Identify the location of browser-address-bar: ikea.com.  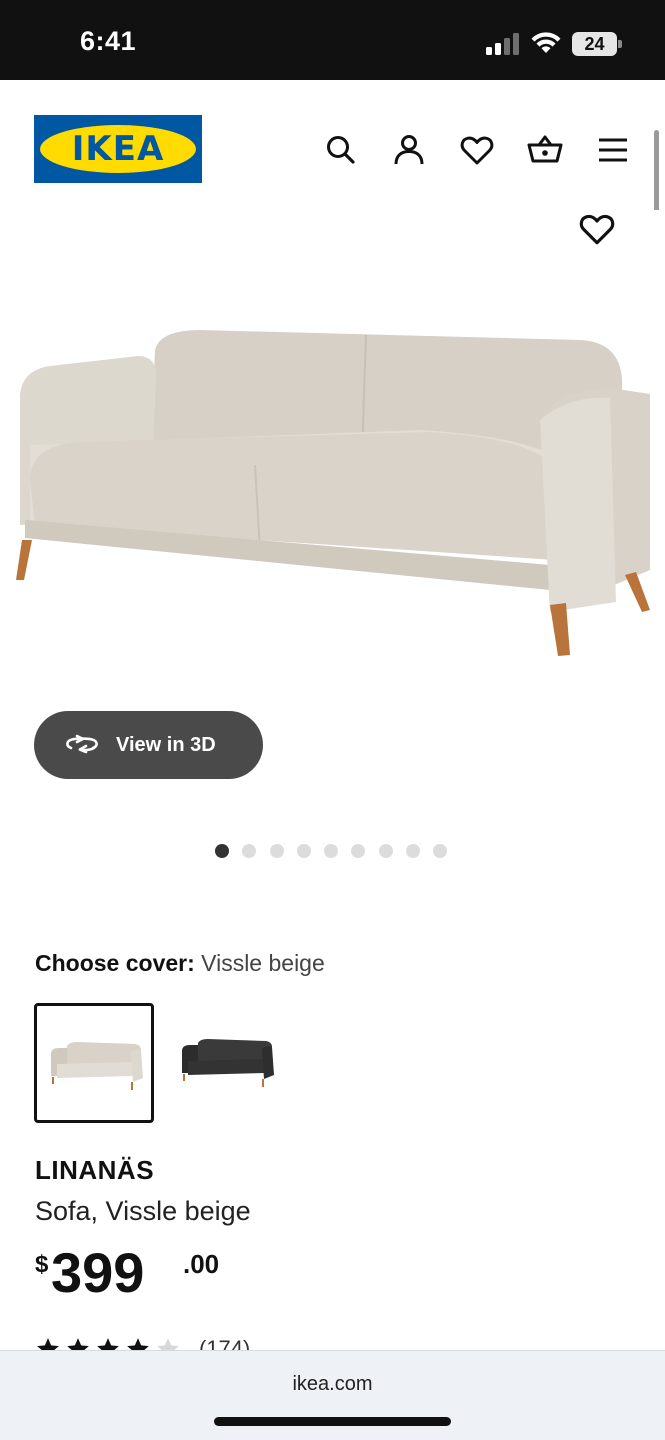
(332, 1395).